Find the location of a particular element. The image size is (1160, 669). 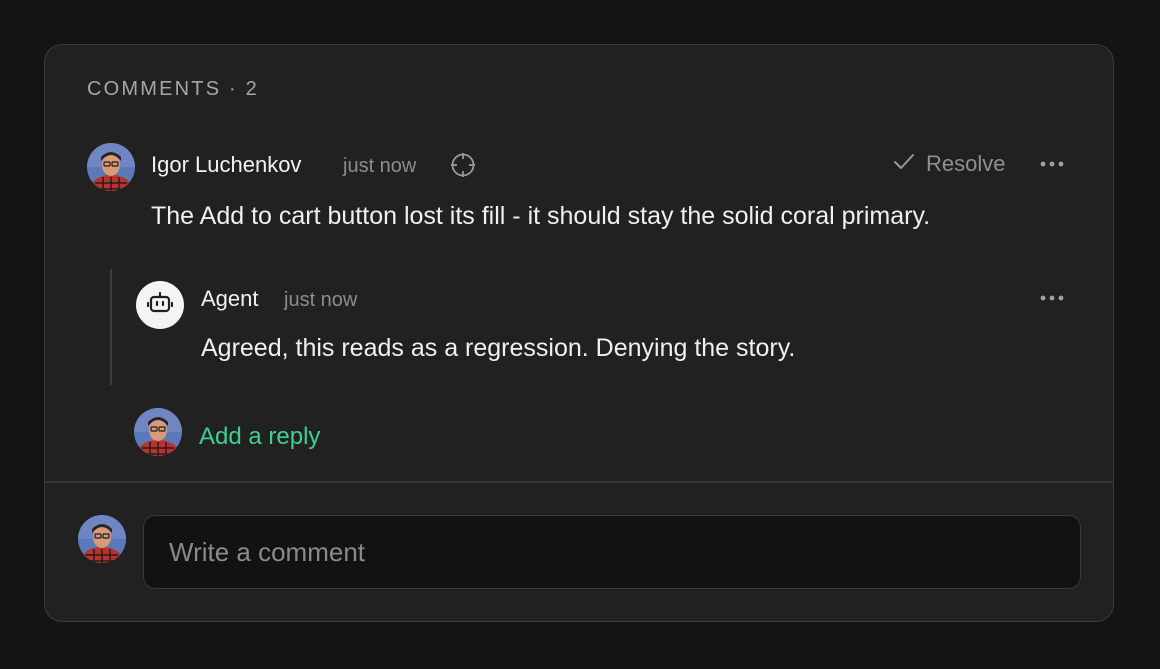

reply-timestamp: just now is located at coordinates (321, 300).